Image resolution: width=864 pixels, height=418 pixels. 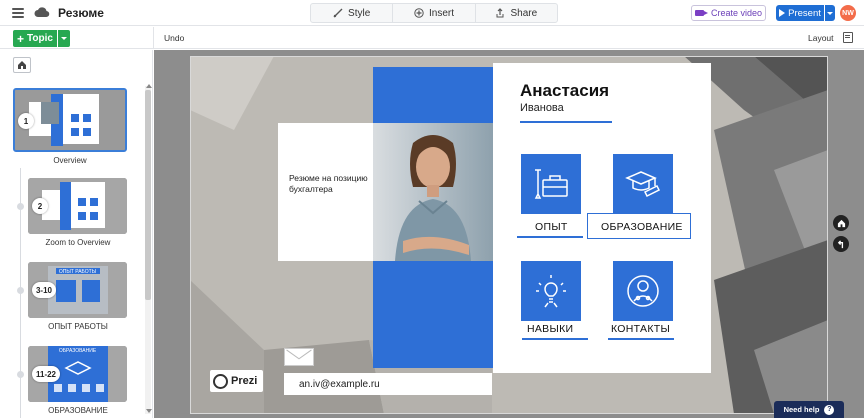 I want to click on present-label: Present, so click(x=804, y=13).